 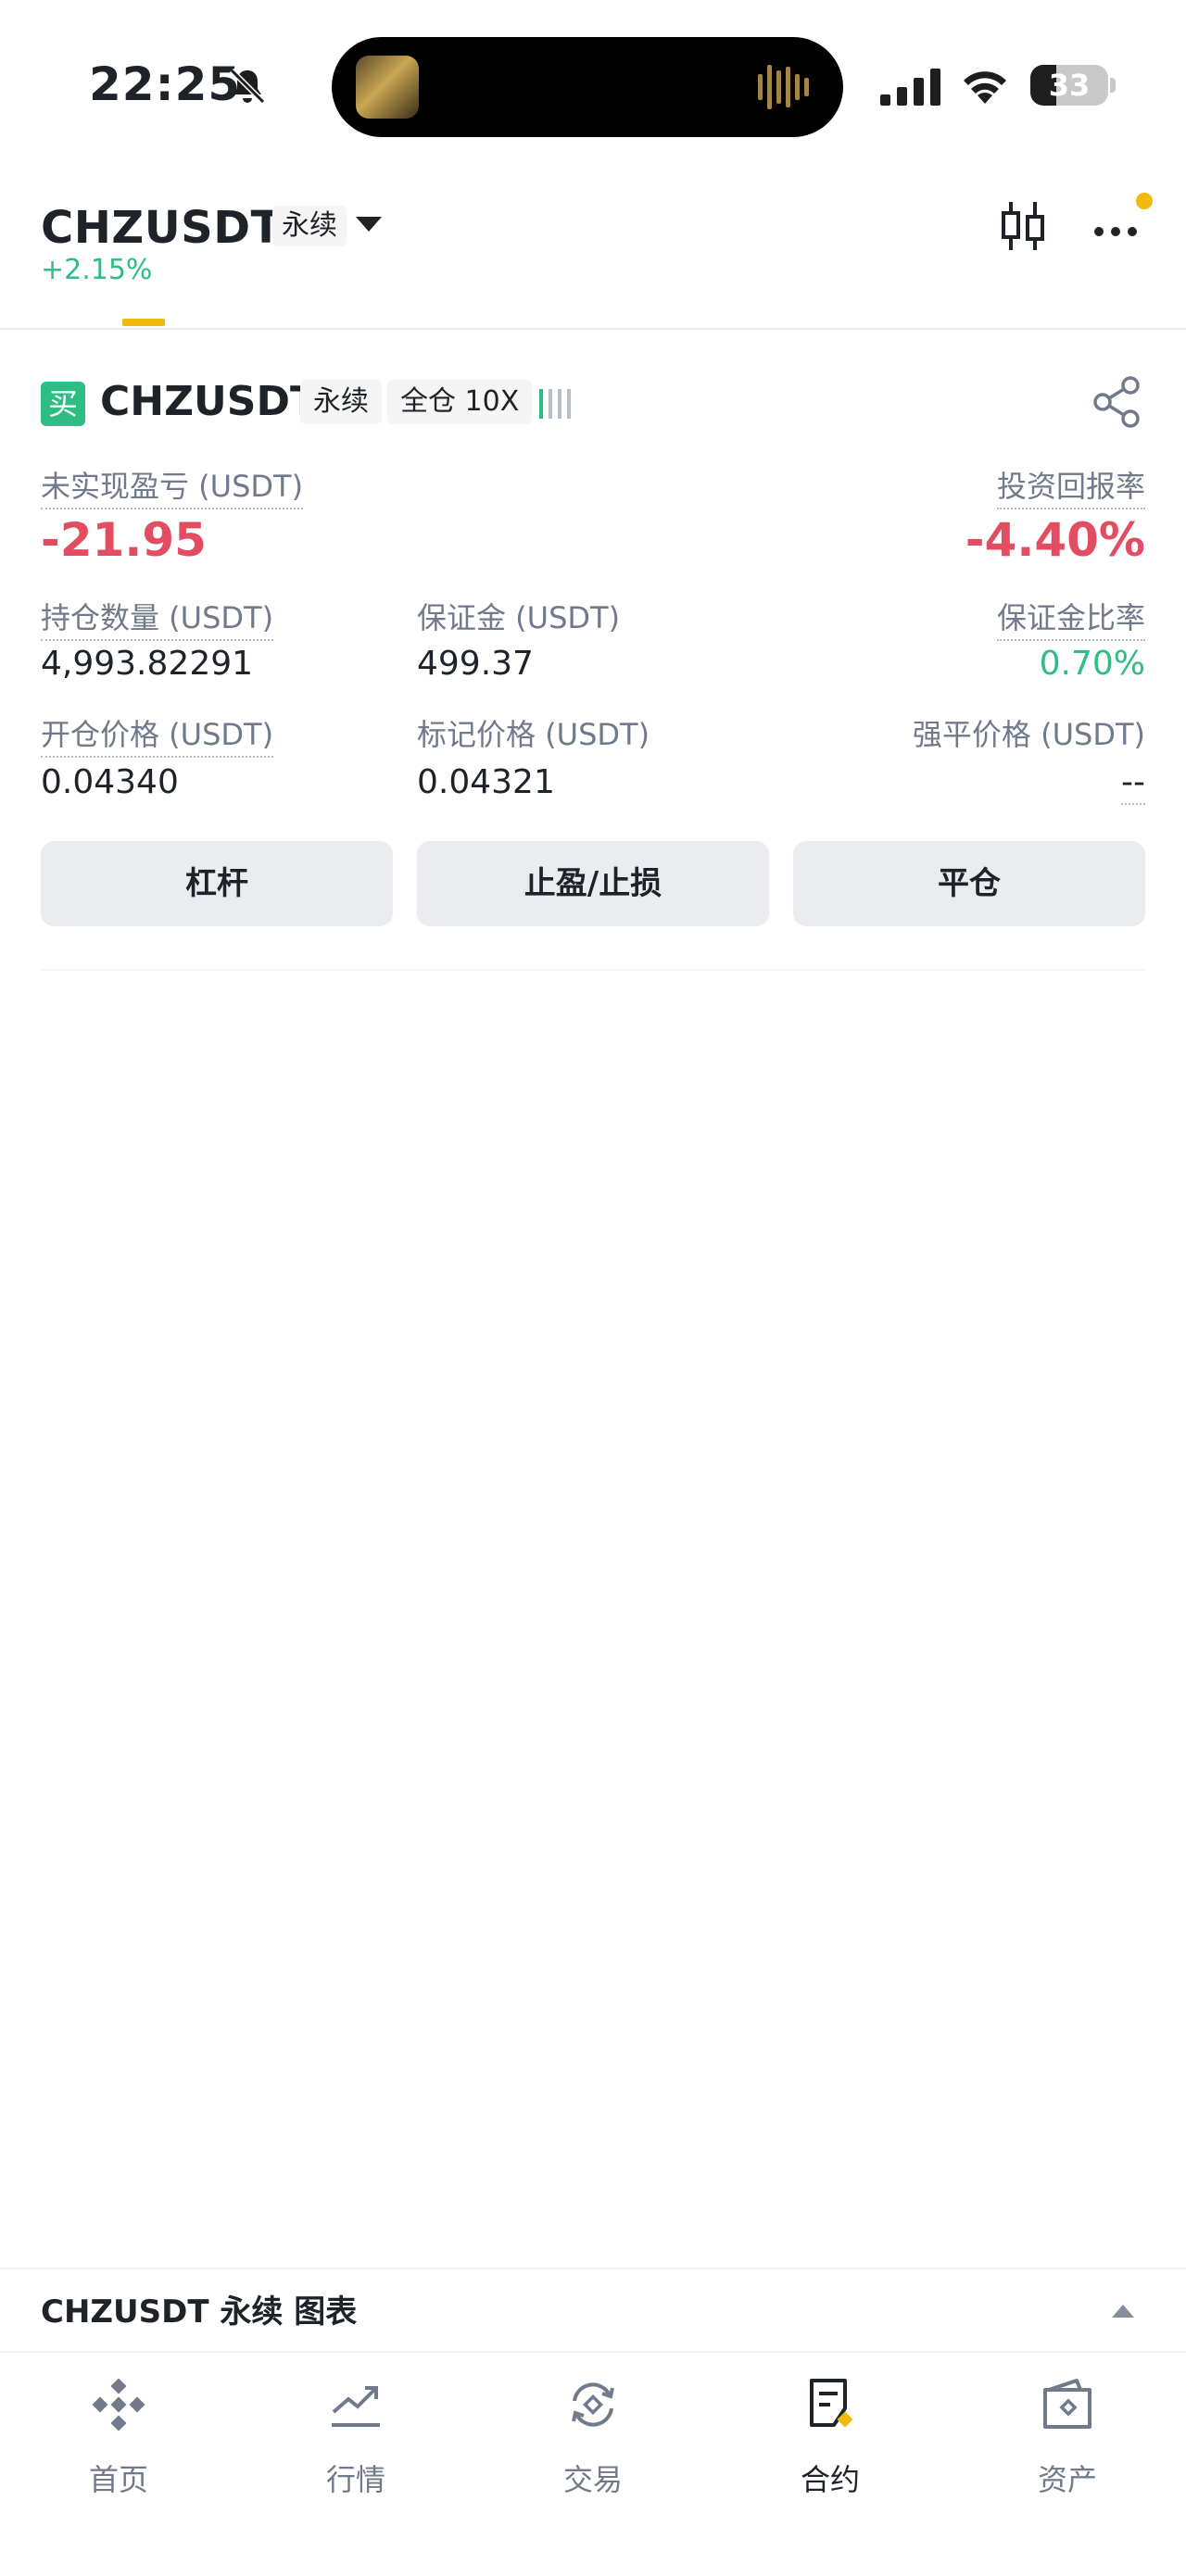 What do you see at coordinates (593, 2440) in the screenshot?
I see `nav-trade: 交易` at bounding box center [593, 2440].